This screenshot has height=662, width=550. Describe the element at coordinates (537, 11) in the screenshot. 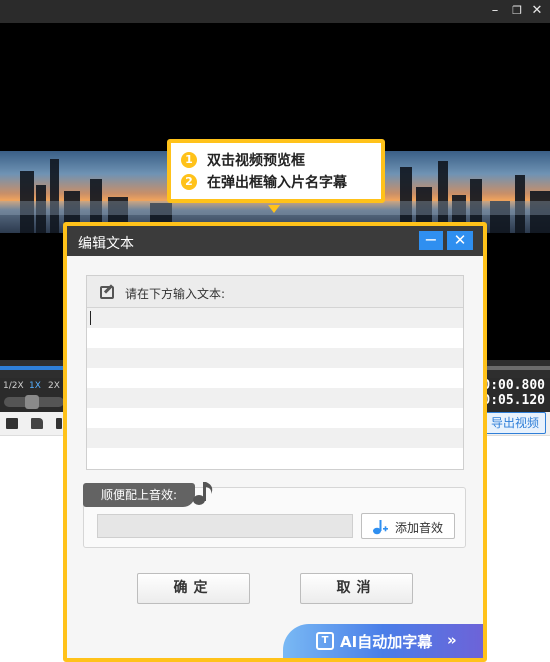

I see `close-icon: ✕` at that location.